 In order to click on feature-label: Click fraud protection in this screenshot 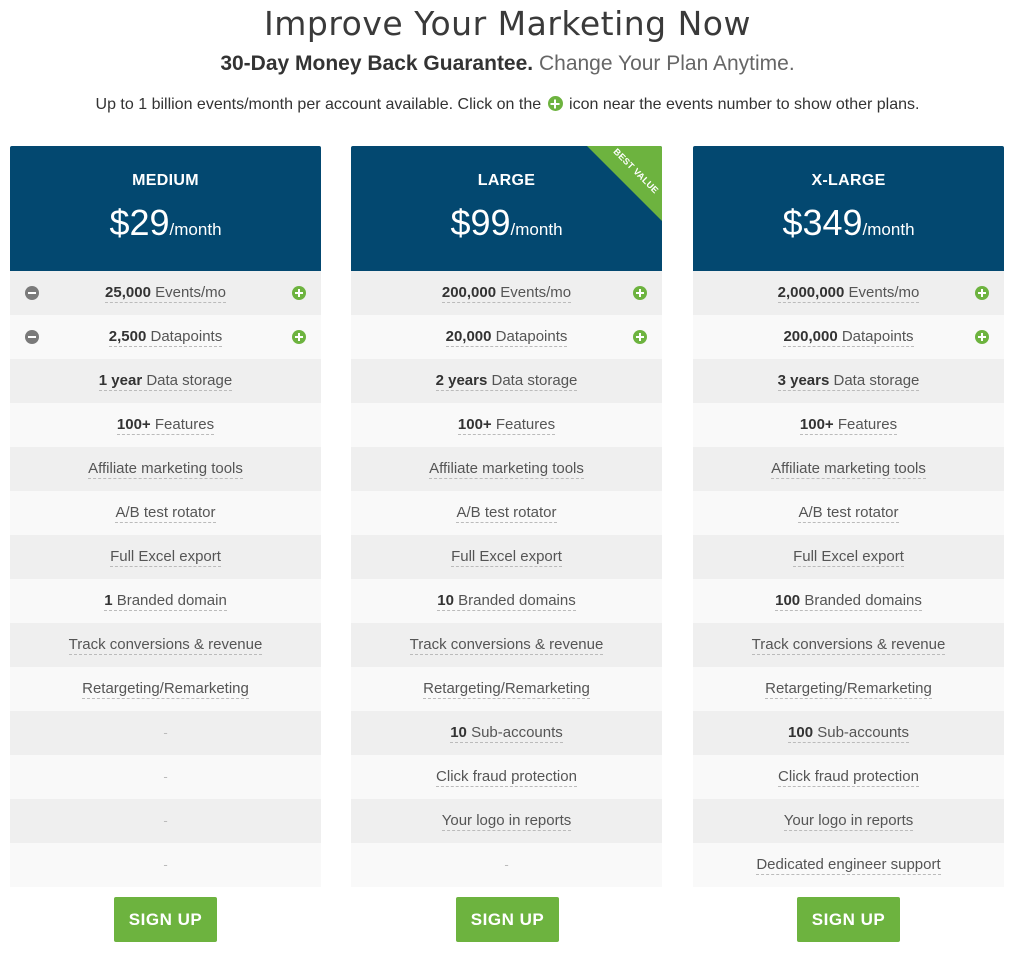, I will do `click(506, 776)`.